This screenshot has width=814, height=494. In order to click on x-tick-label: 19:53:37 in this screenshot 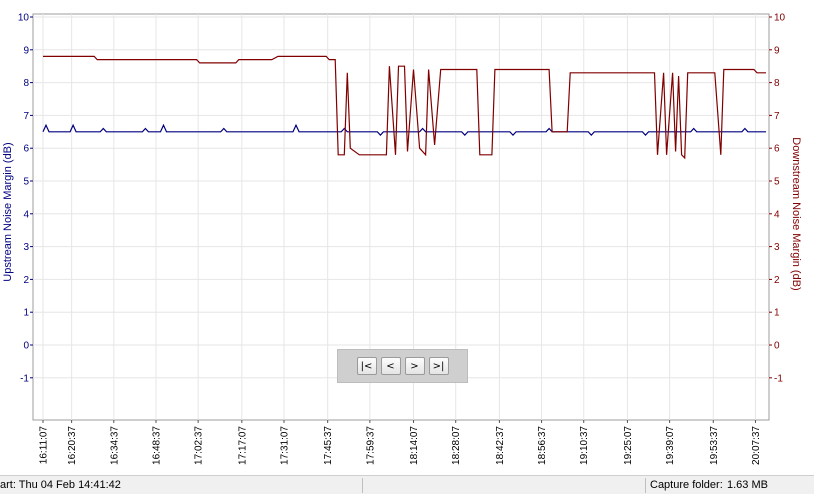, I will do `click(714, 445)`.